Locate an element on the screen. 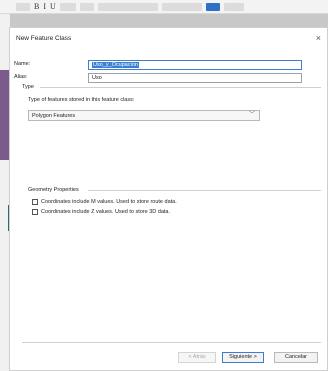 This screenshot has width=328, height=371. dialog-title-bar: New Feature Class × is located at coordinates (168, 38).